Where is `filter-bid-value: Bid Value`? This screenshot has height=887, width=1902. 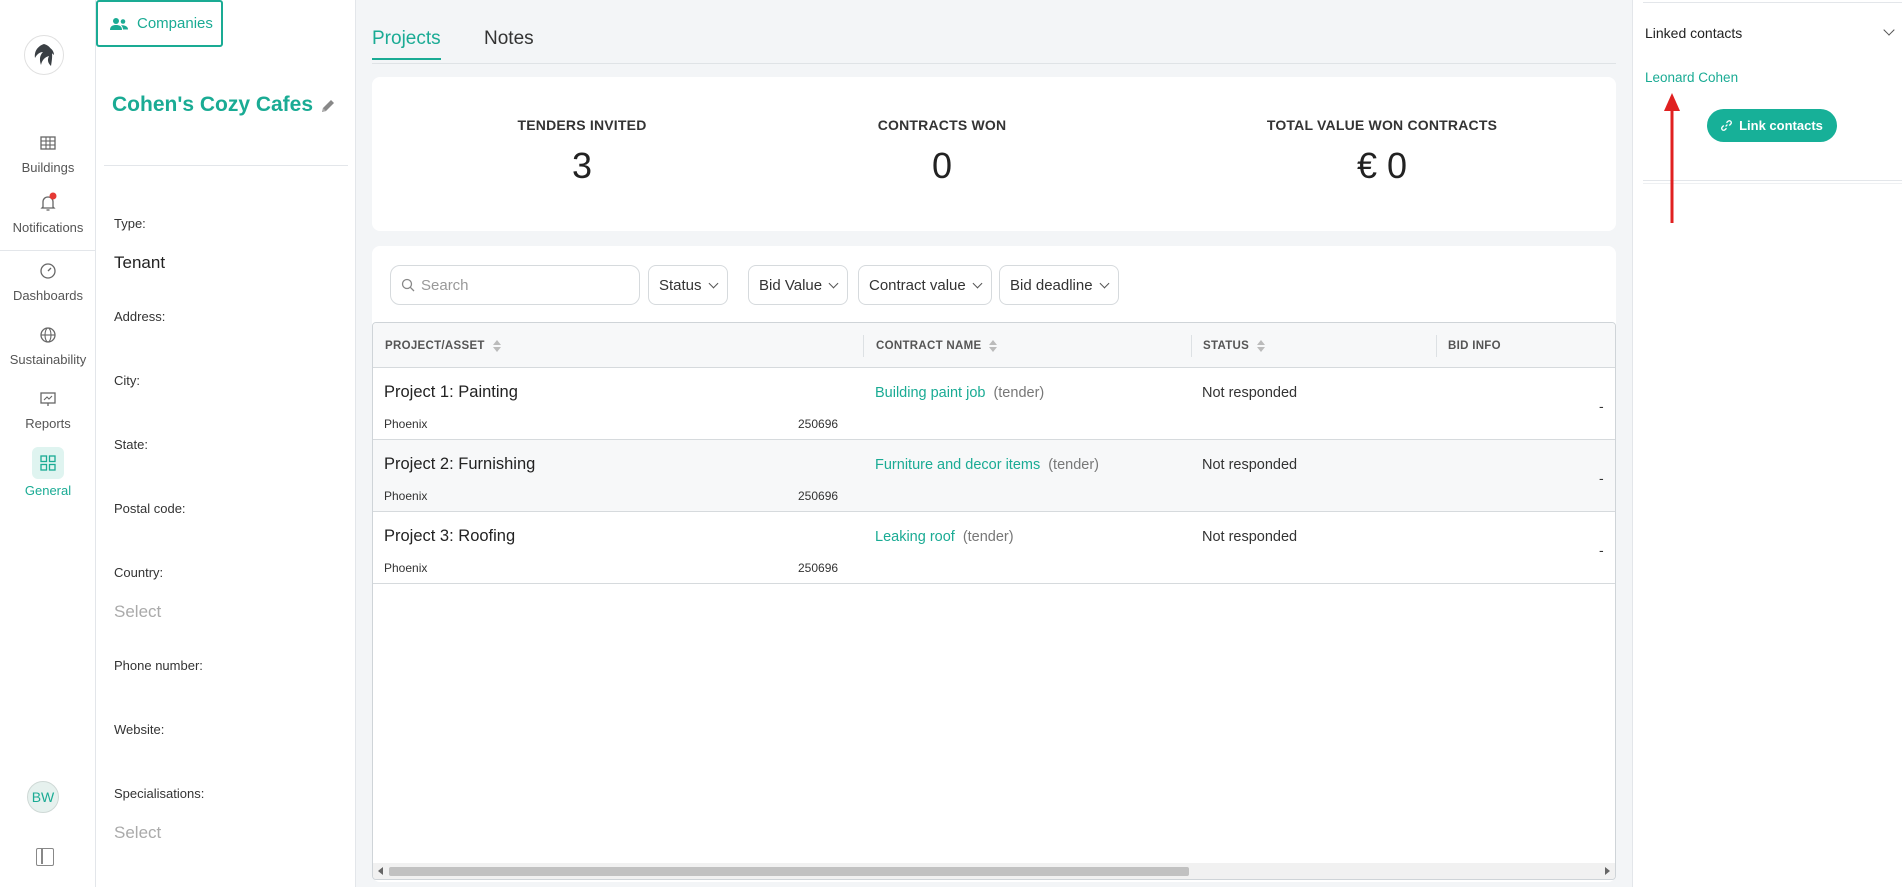 filter-bid-value: Bid Value is located at coordinates (798, 285).